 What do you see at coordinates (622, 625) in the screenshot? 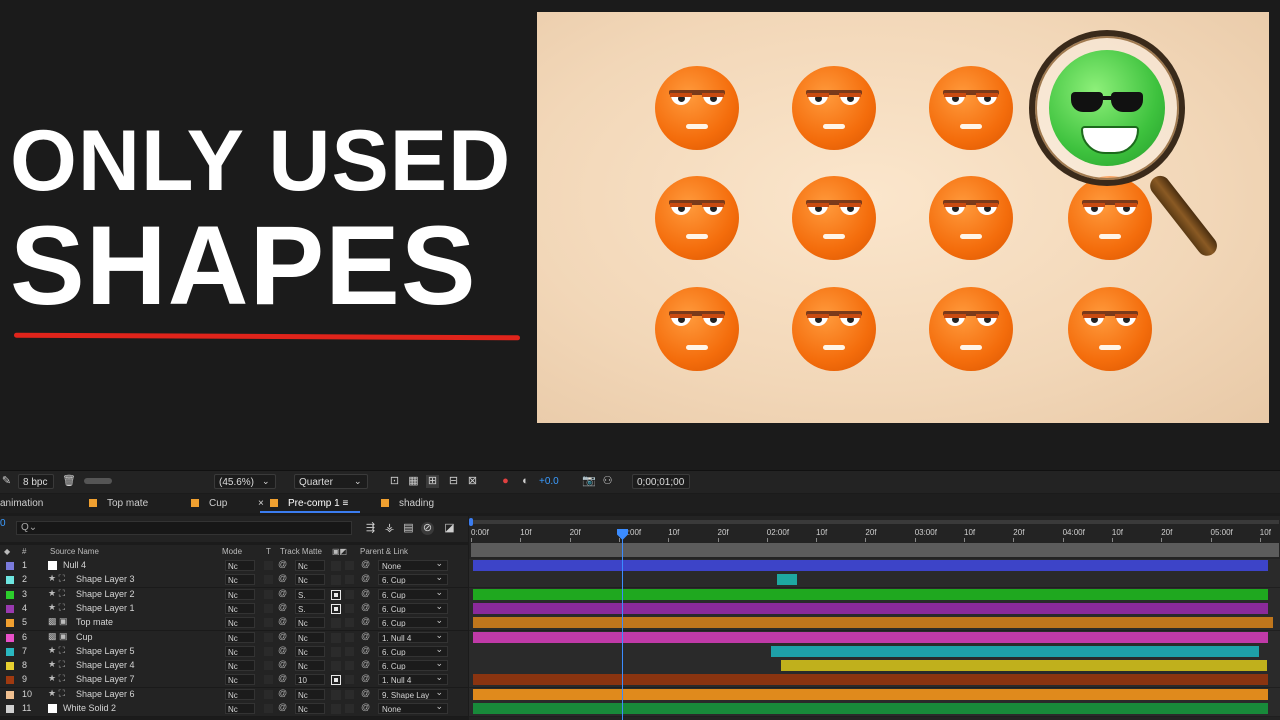
I see `playhead-line` at bounding box center [622, 625].